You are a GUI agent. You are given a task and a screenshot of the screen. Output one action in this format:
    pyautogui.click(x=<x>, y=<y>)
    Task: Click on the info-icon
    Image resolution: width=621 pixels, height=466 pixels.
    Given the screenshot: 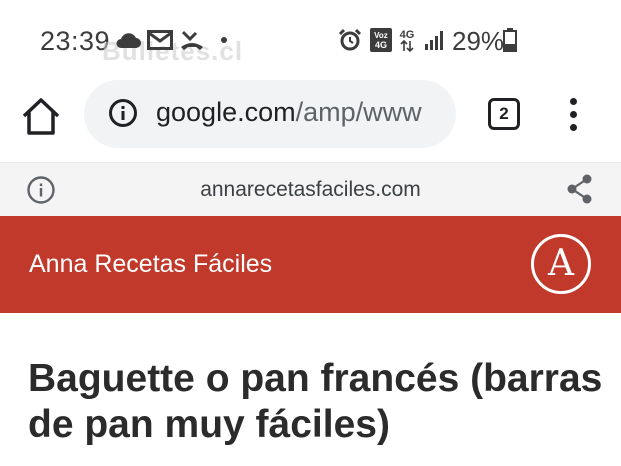 What is the action you would take?
    pyautogui.click(x=123, y=113)
    